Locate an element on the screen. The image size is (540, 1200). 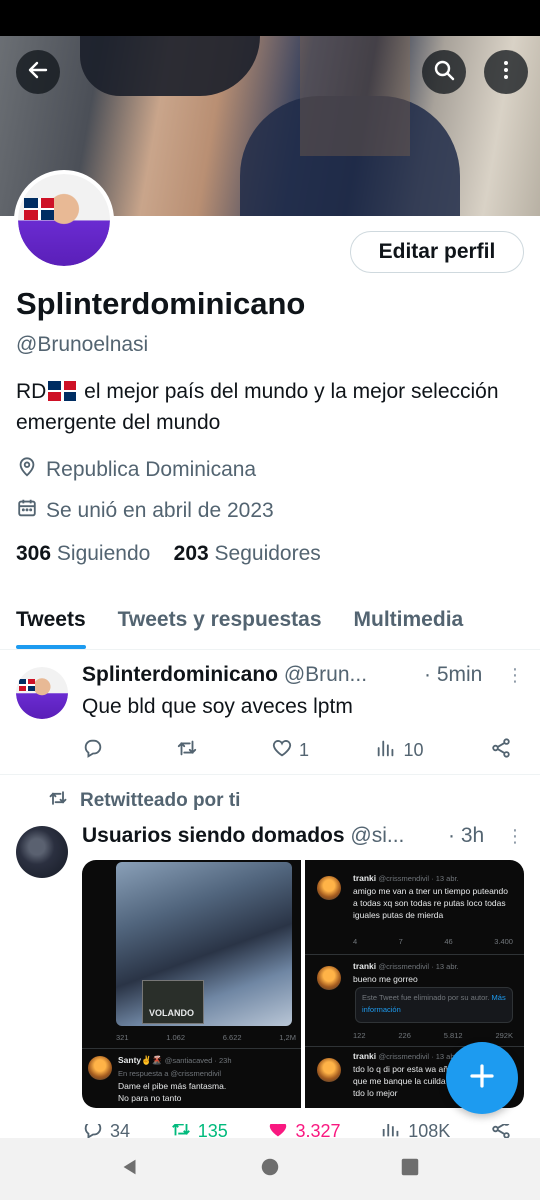
retweeted-indicator: Retwitteado por ti is located at coordinates (144, 801).